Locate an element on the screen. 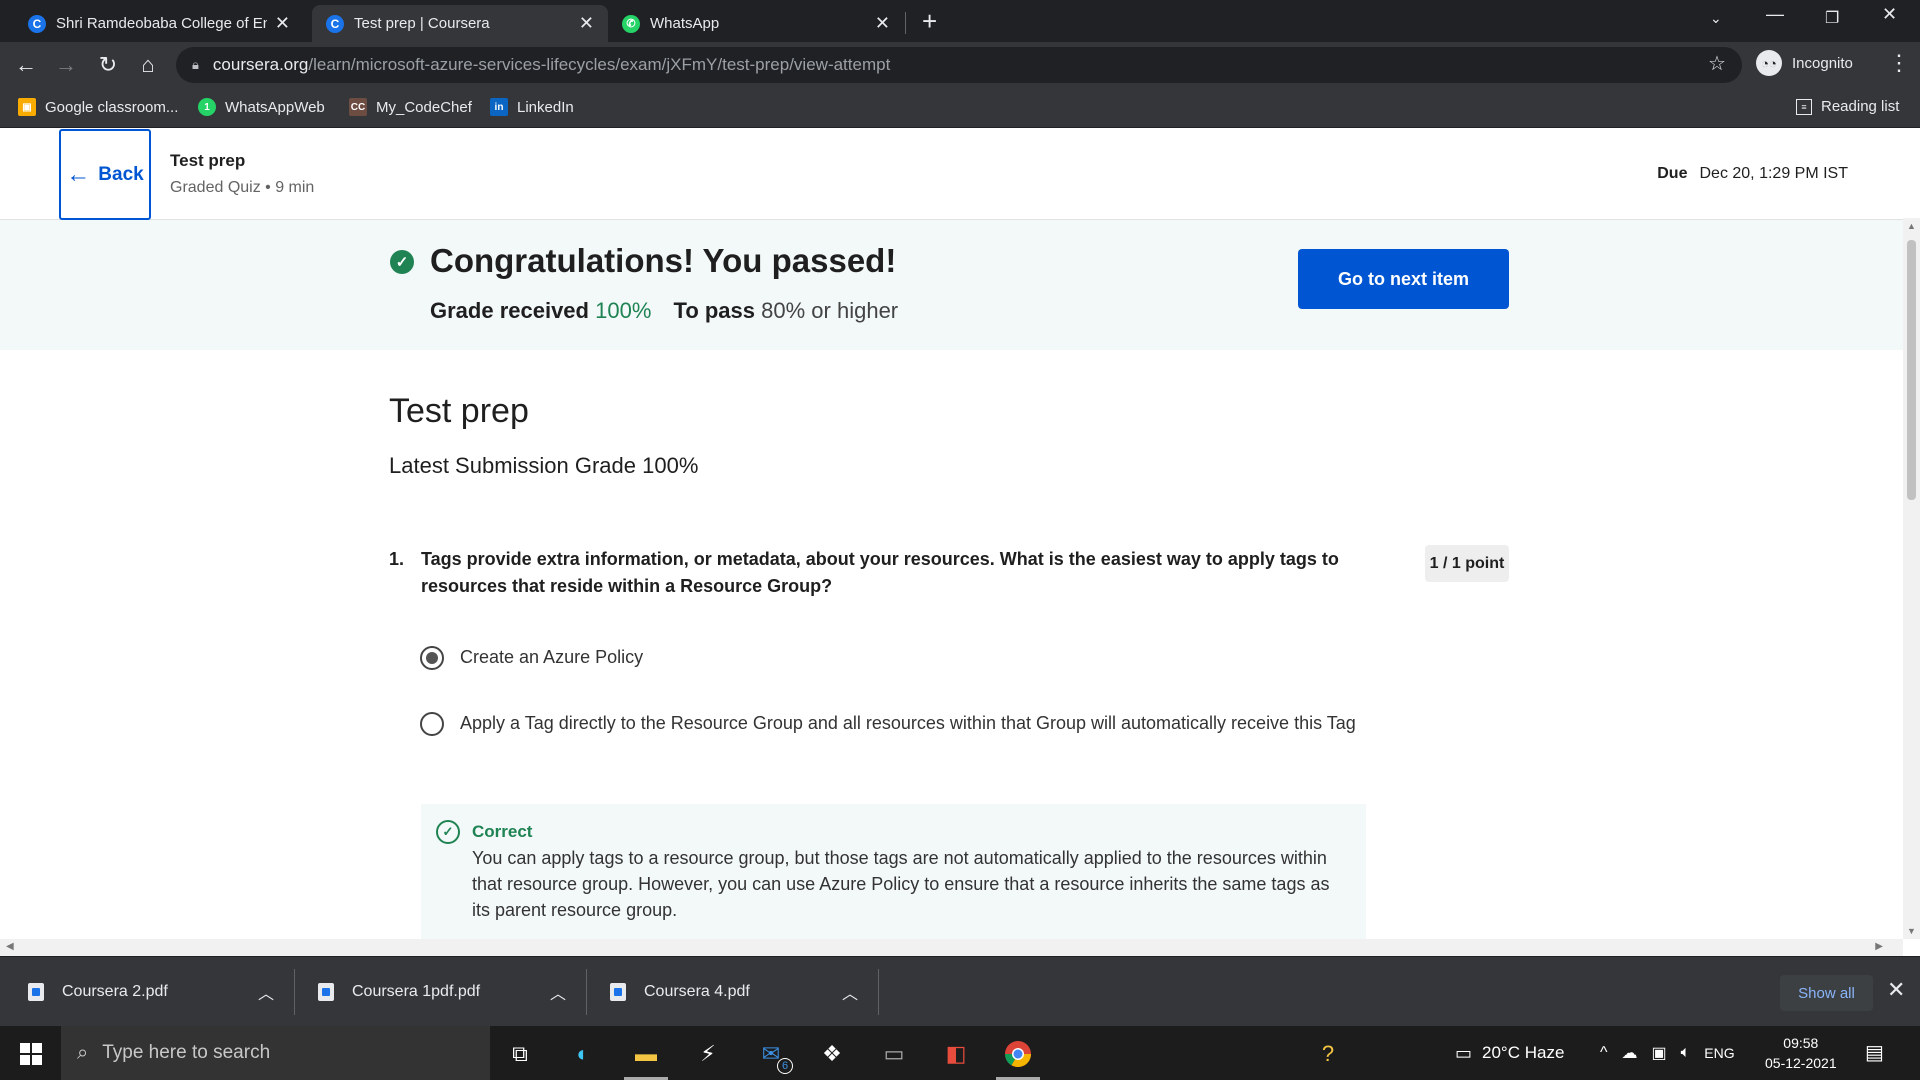  incognito-indicator: ◔◔ Incognito is located at coordinates (1804, 63).